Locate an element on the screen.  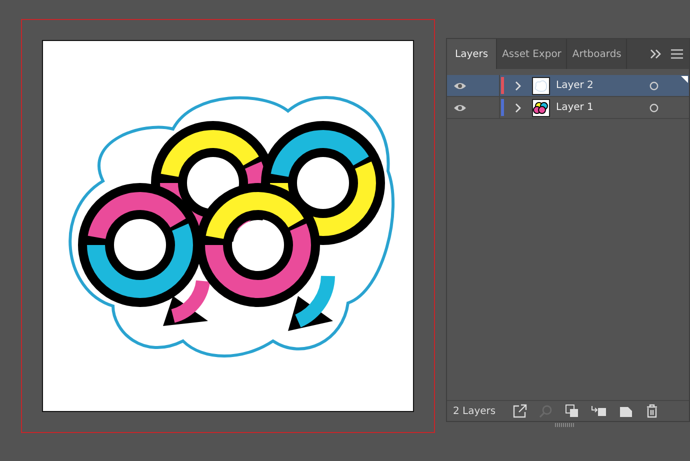
panel-tab: Layers is located at coordinates (472, 54).